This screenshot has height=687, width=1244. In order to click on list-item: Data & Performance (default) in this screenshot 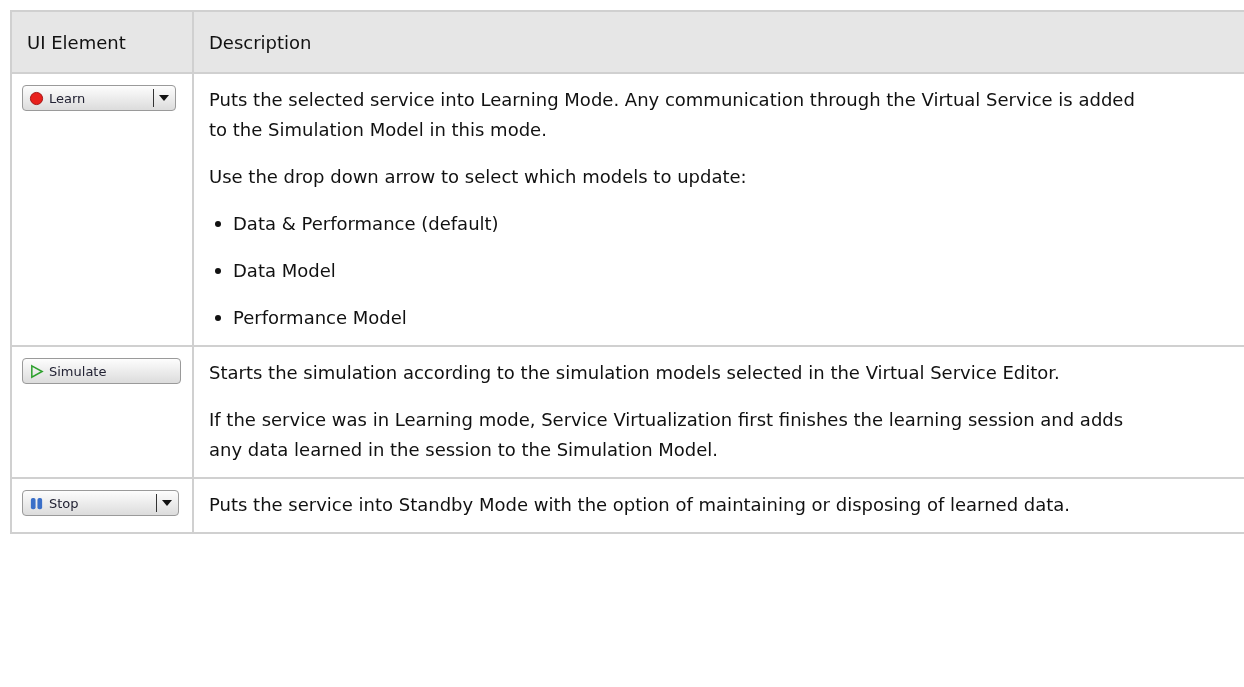, I will do `click(366, 224)`.